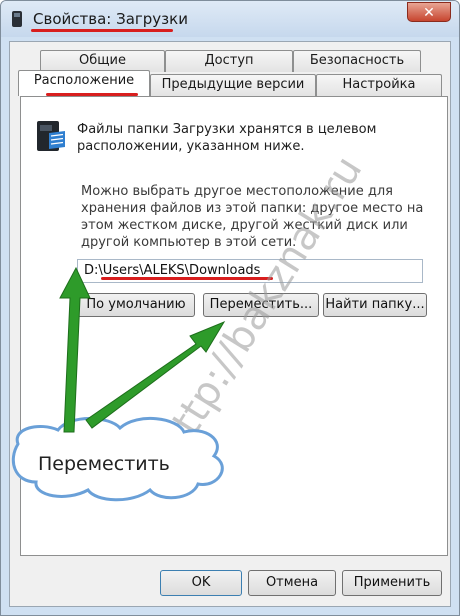 The height and width of the screenshot is (616, 460). I want to click on arrow-to-move-button, so click(155, 374).